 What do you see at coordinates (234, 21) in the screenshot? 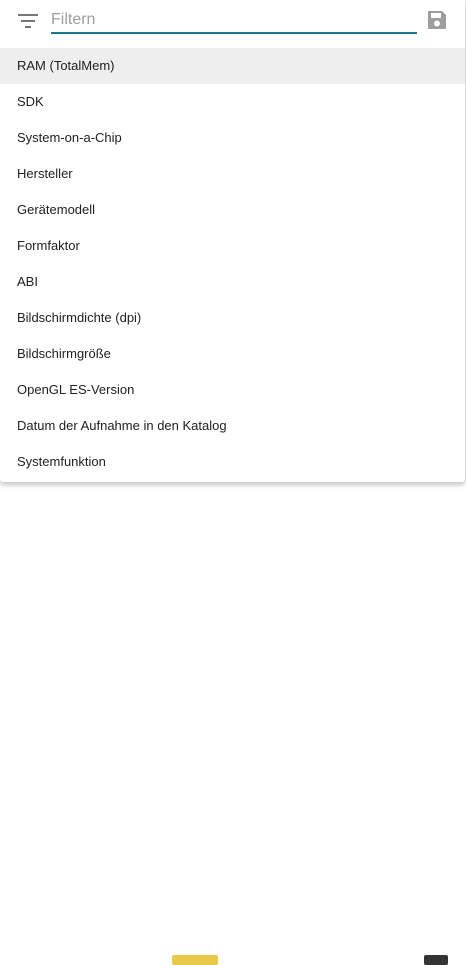
I see `filter-input` at bounding box center [234, 21].